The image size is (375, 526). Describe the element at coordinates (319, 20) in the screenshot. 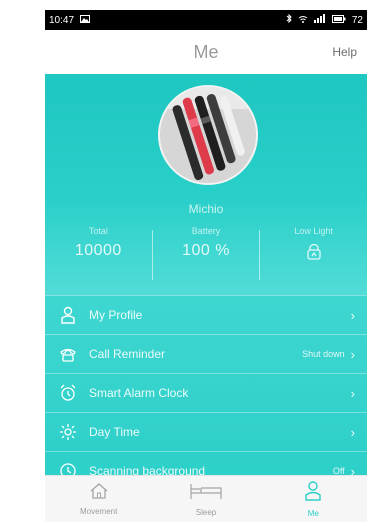

I see `signal-icon` at that location.